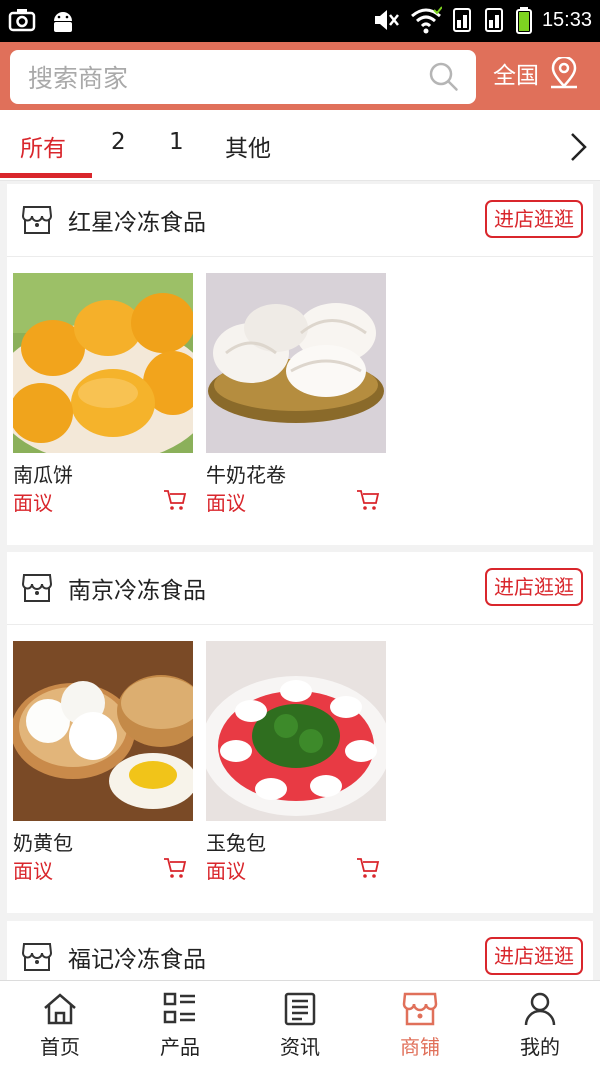  What do you see at coordinates (43, 475) in the screenshot?
I see `product-name: 南瓜饼` at bounding box center [43, 475].